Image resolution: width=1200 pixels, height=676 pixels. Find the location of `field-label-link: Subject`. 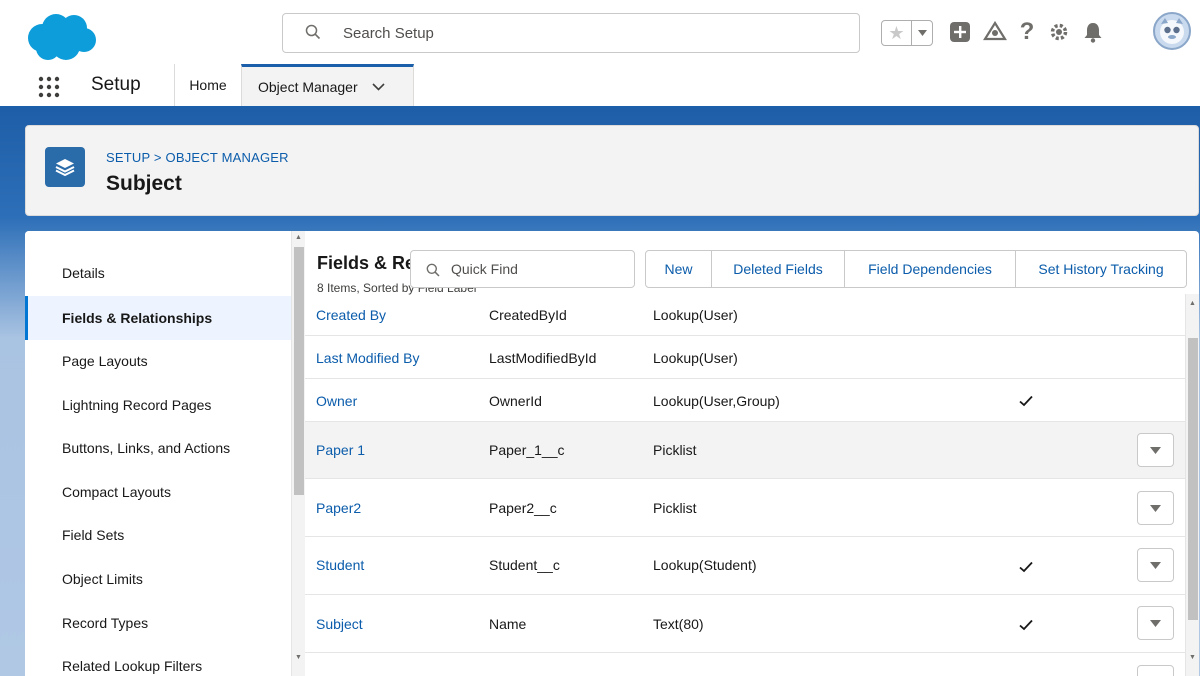

field-label-link: Subject is located at coordinates (339, 624).